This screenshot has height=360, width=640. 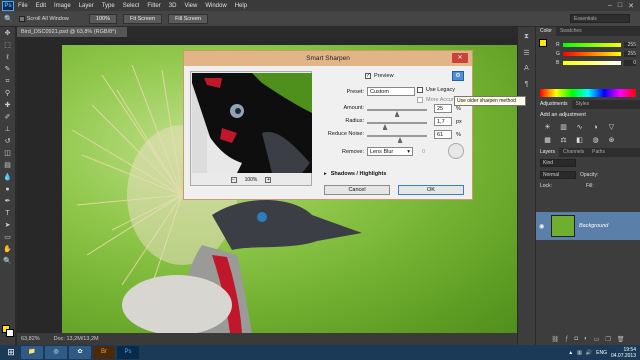 What do you see at coordinates (72, 32) in the screenshot?
I see `document-tab: Bird_DSC0921.psd @ 63,8% (RGB/8*)` at bounding box center [72, 32].